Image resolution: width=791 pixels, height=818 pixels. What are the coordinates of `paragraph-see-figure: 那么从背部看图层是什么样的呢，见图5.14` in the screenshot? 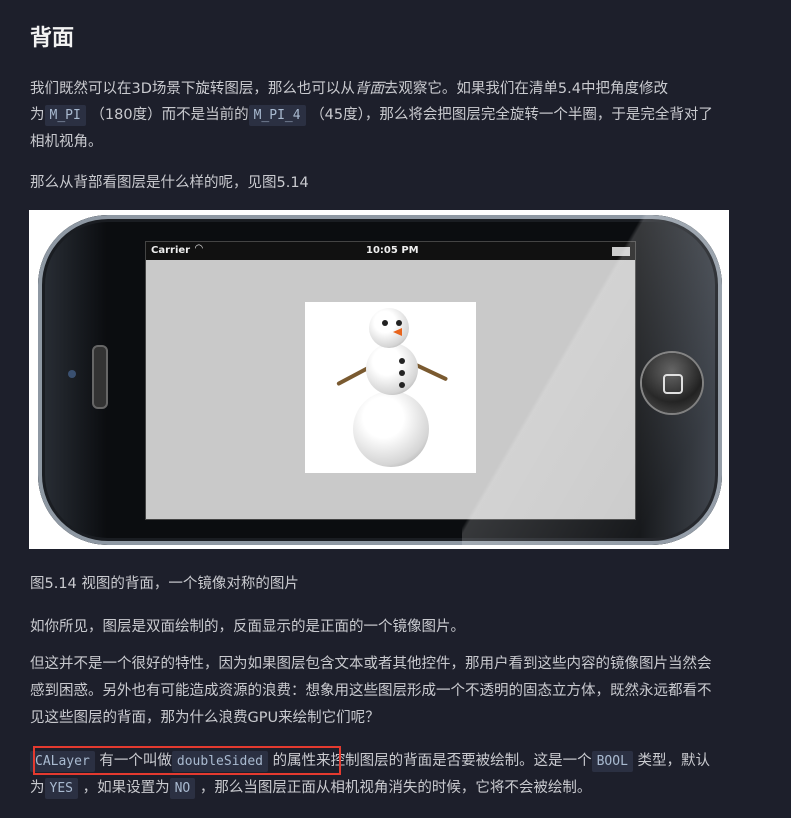 It's located at (169, 183).